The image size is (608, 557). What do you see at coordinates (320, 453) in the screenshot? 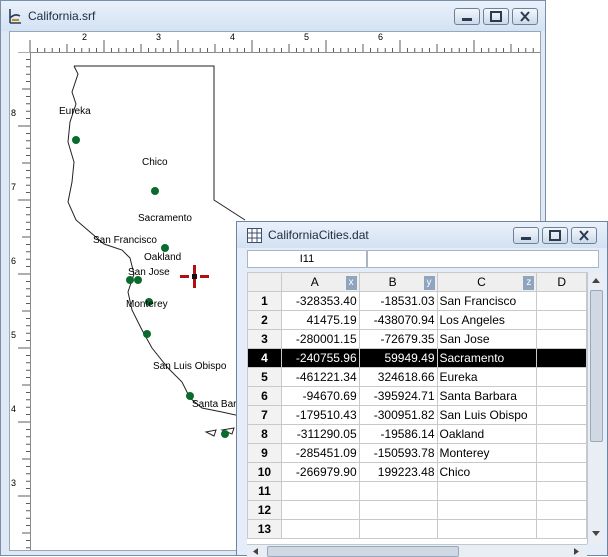
I see `cell: -285451.09` at bounding box center [320, 453].